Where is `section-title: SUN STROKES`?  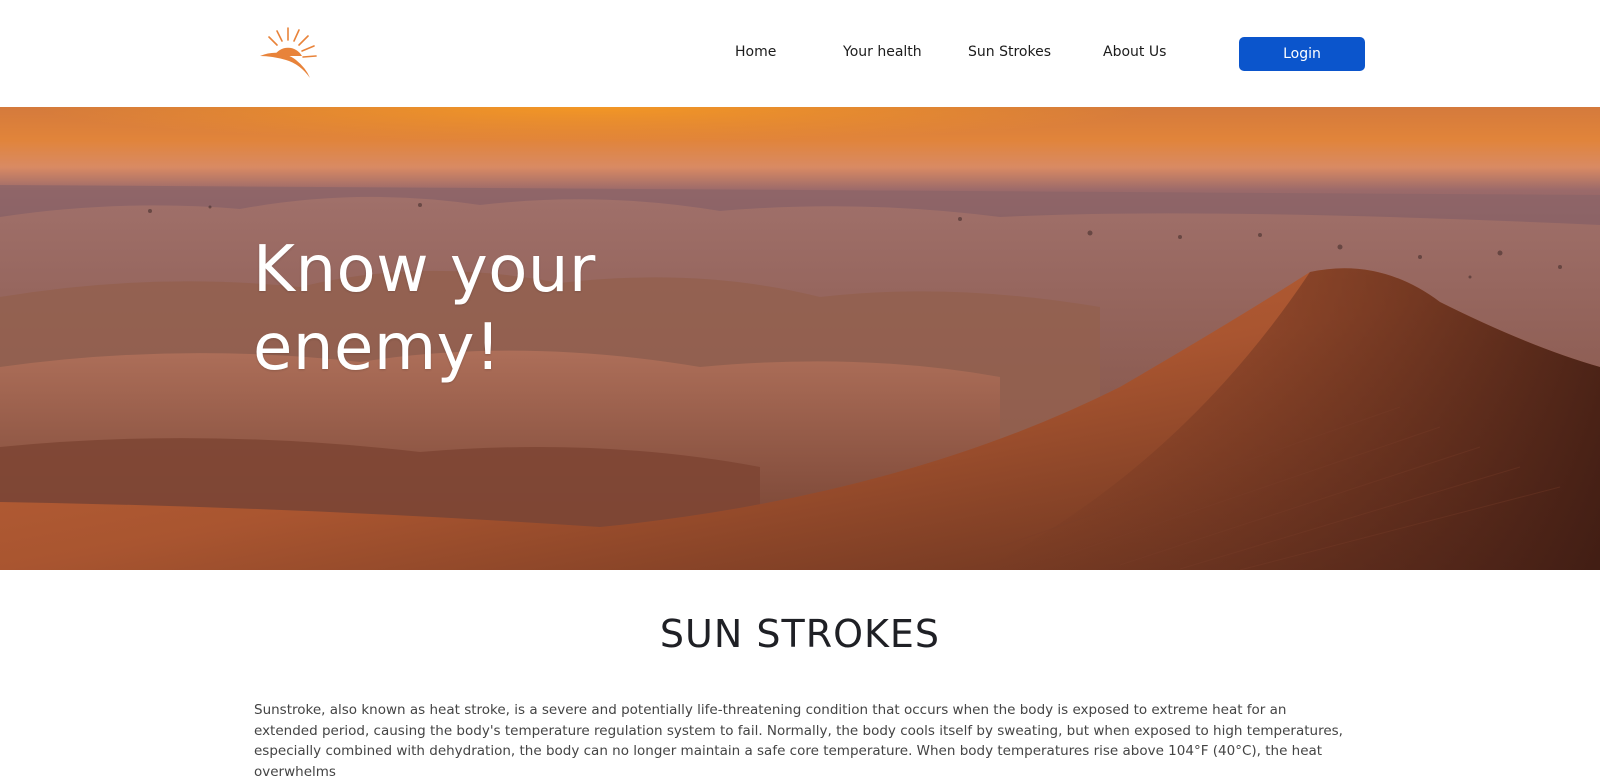
section-title: SUN STROKES is located at coordinates (800, 634).